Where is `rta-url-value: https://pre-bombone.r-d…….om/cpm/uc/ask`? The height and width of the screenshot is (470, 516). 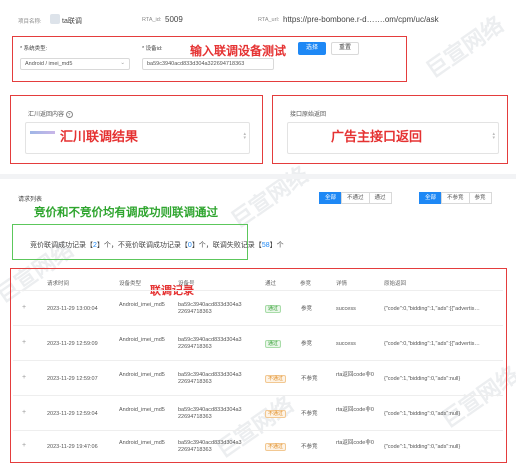 rta-url-value: https://pre-bombone.r-d…….om/cpm/uc/ask is located at coordinates (361, 19).